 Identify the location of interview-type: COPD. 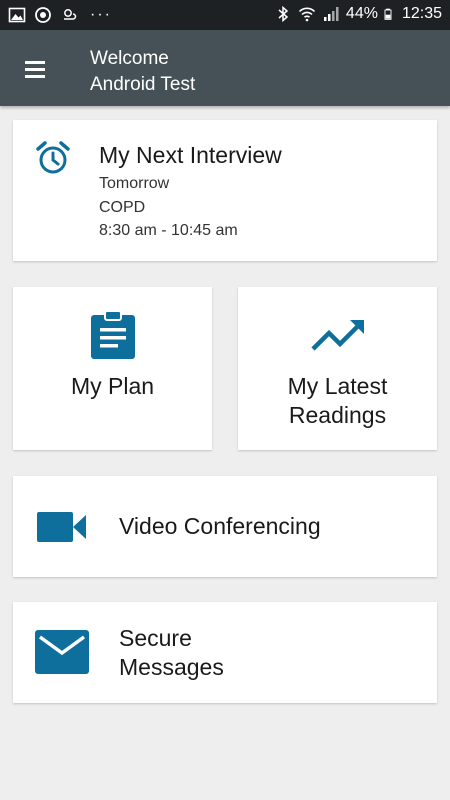
(122, 207).